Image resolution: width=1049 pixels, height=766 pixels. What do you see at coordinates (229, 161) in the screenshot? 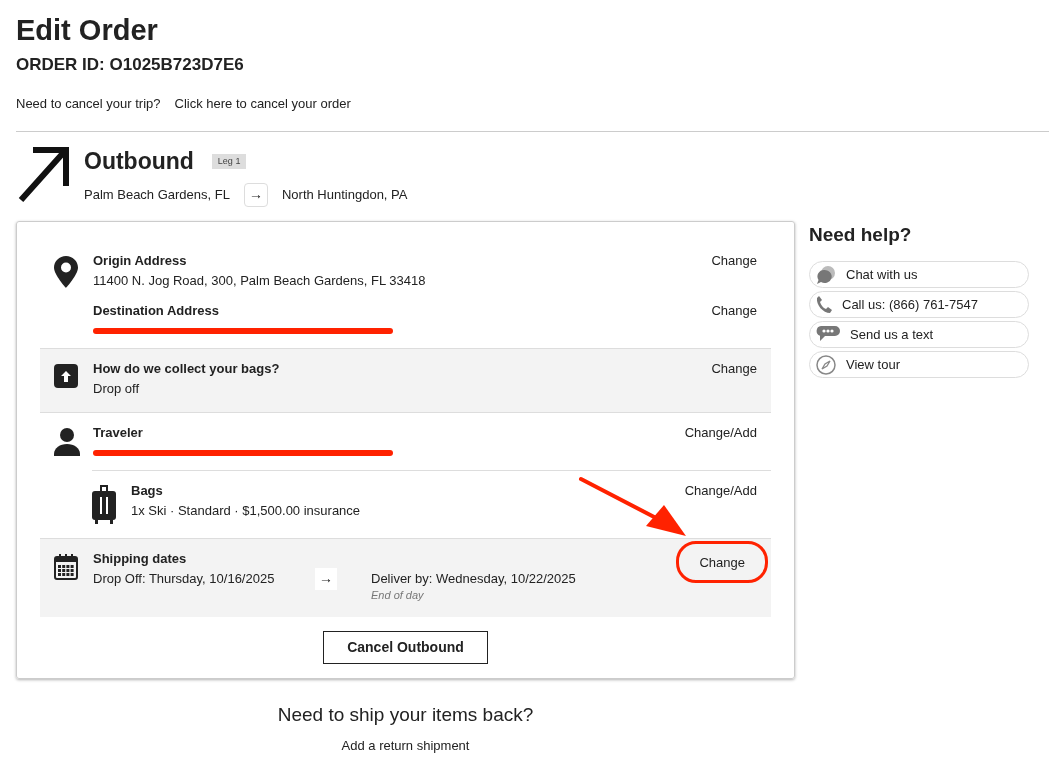
I see `leg-badge: Leg 1` at bounding box center [229, 161].